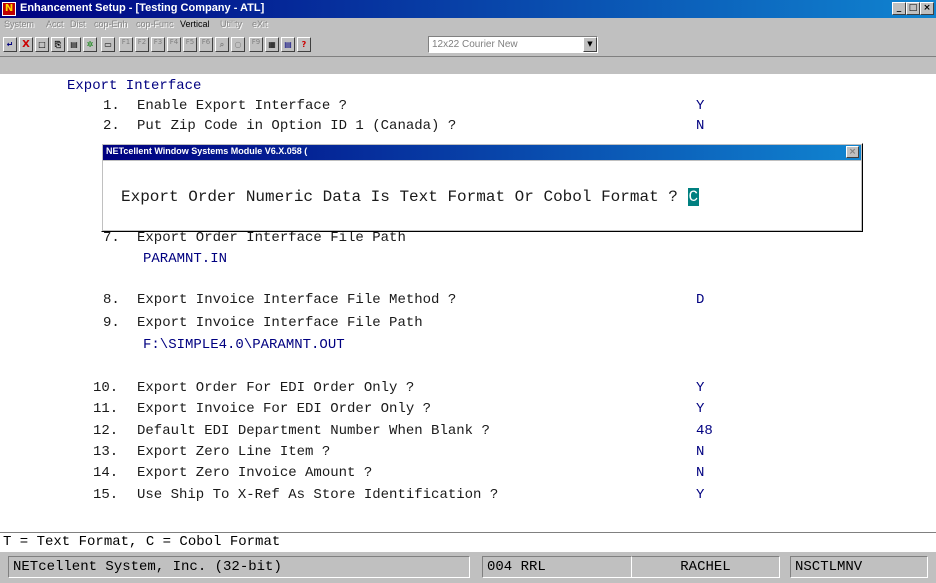 This screenshot has width=936, height=583. Describe the element at coordinates (185, 259) in the screenshot. I see `item-path-value: PARAMNT.IN` at that location.